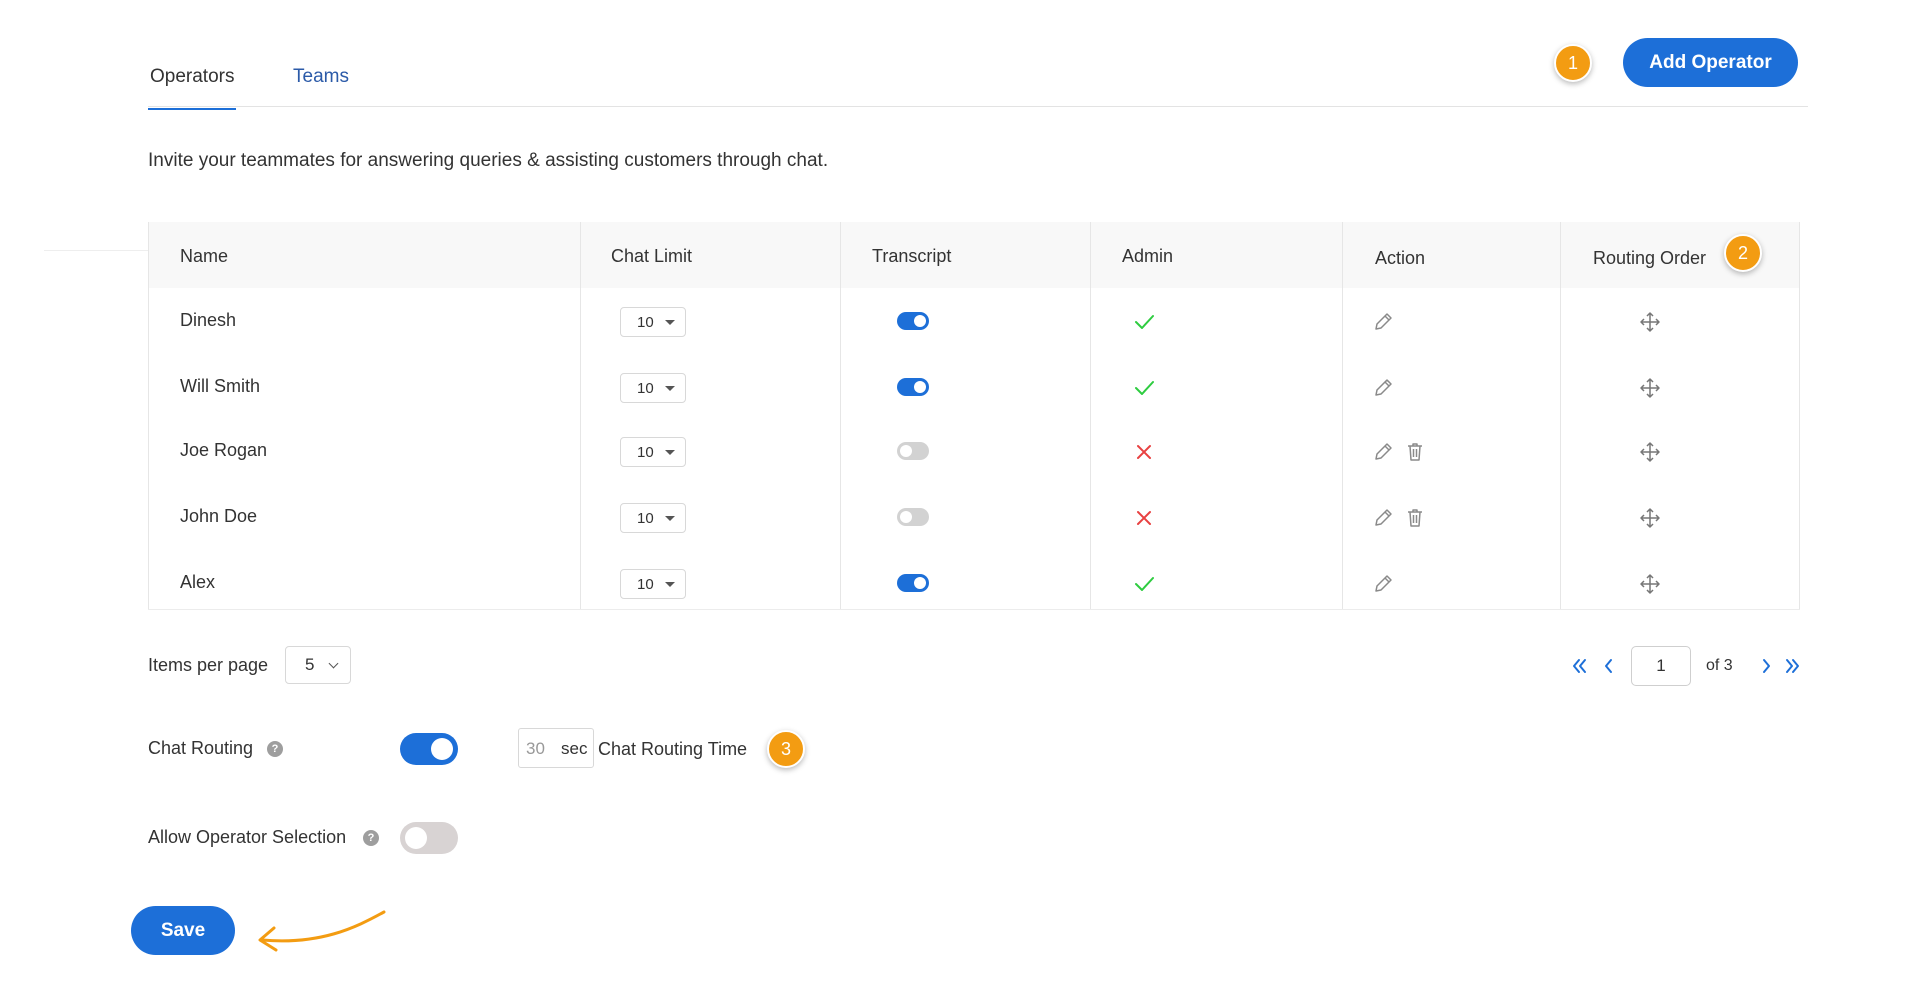 The height and width of the screenshot is (988, 1920). Describe the element at coordinates (333, 663) in the screenshot. I see `chevron-down-icon` at that location.